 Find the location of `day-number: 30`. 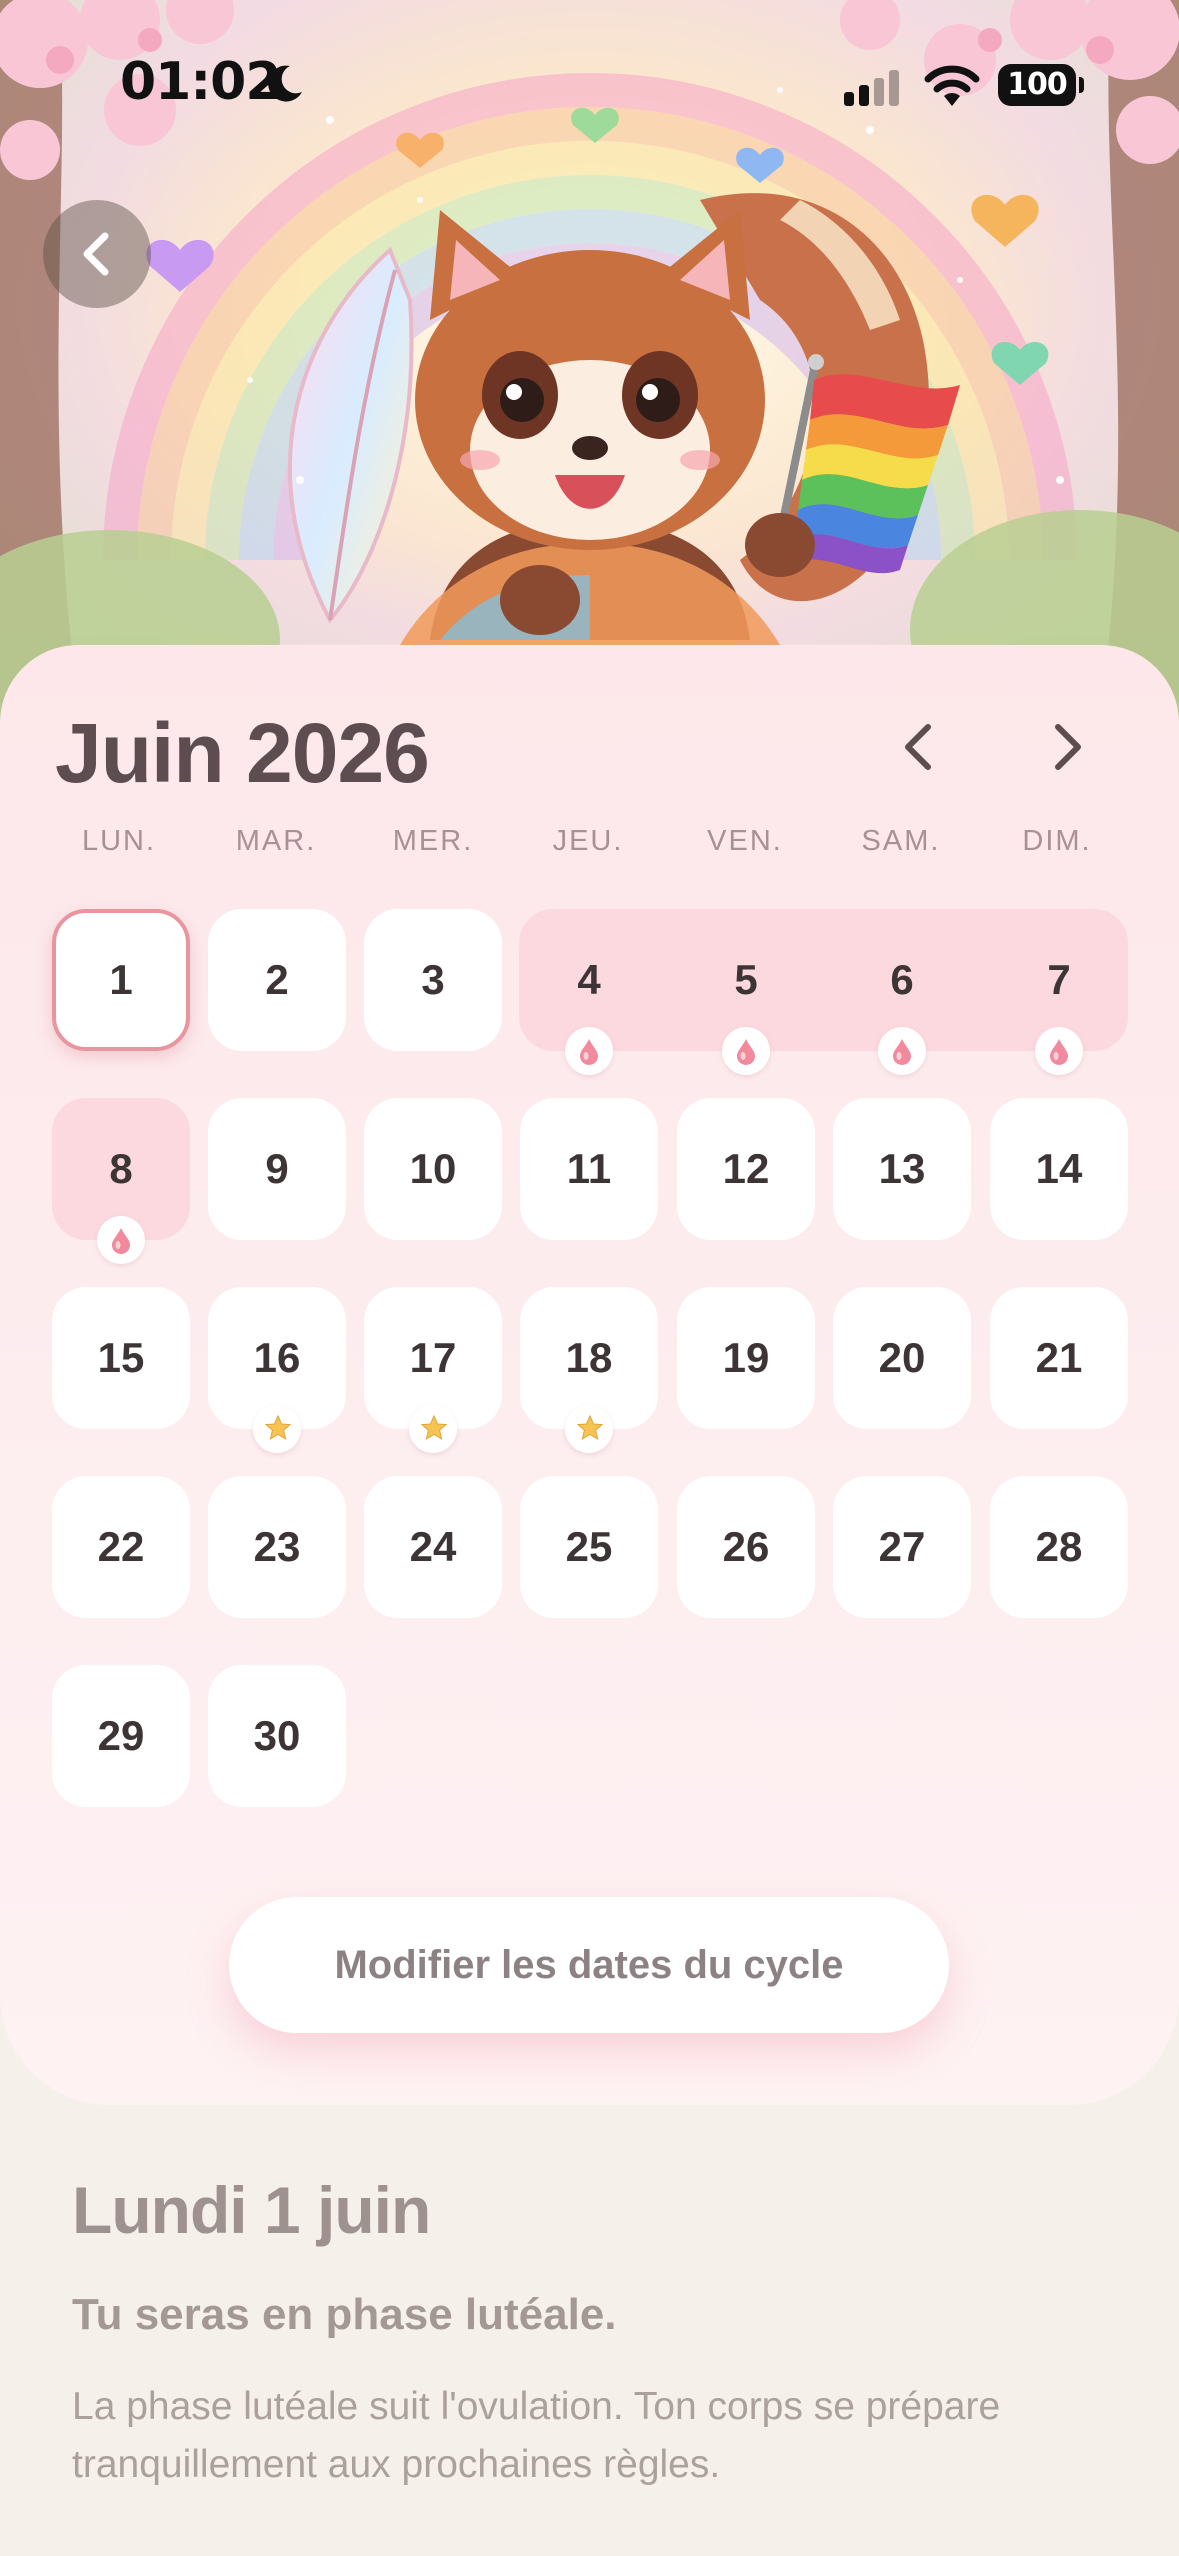

day-number: 30 is located at coordinates (277, 1735).